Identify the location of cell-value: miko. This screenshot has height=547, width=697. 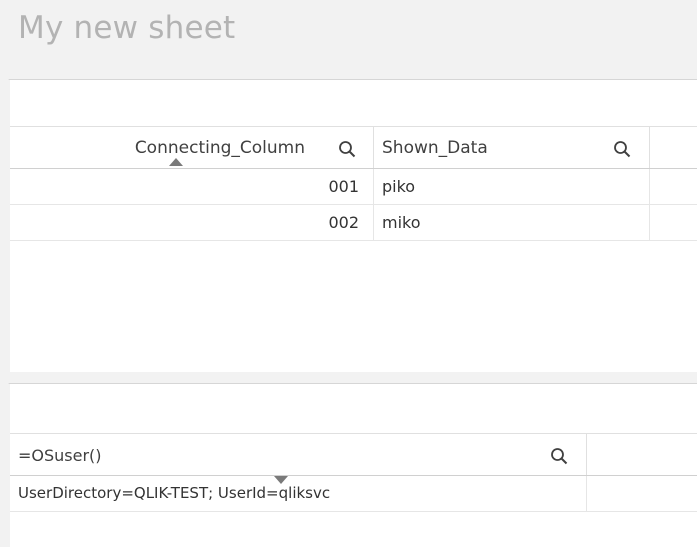
(401, 222).